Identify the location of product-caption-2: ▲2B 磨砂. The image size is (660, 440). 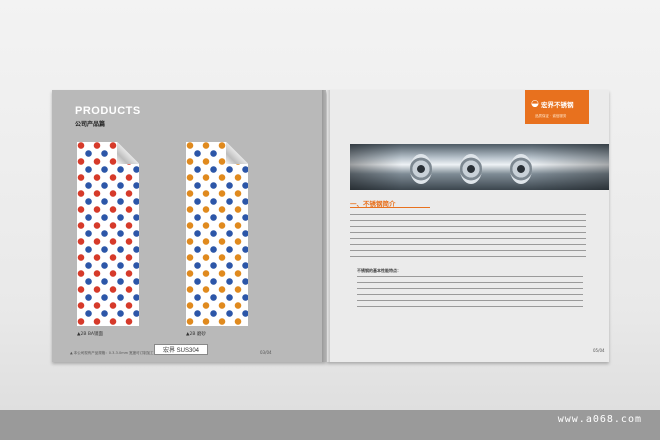
(196, 334).